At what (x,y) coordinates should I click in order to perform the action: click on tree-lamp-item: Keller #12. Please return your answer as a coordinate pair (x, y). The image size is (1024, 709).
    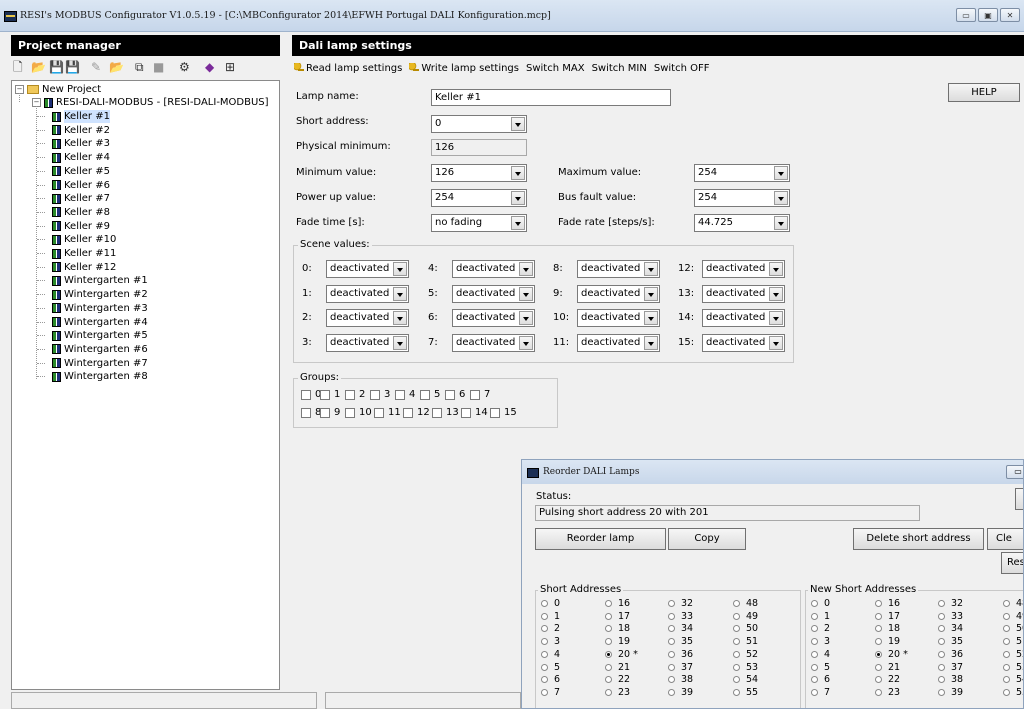
    Looking at the image, I should click on (84, 267).